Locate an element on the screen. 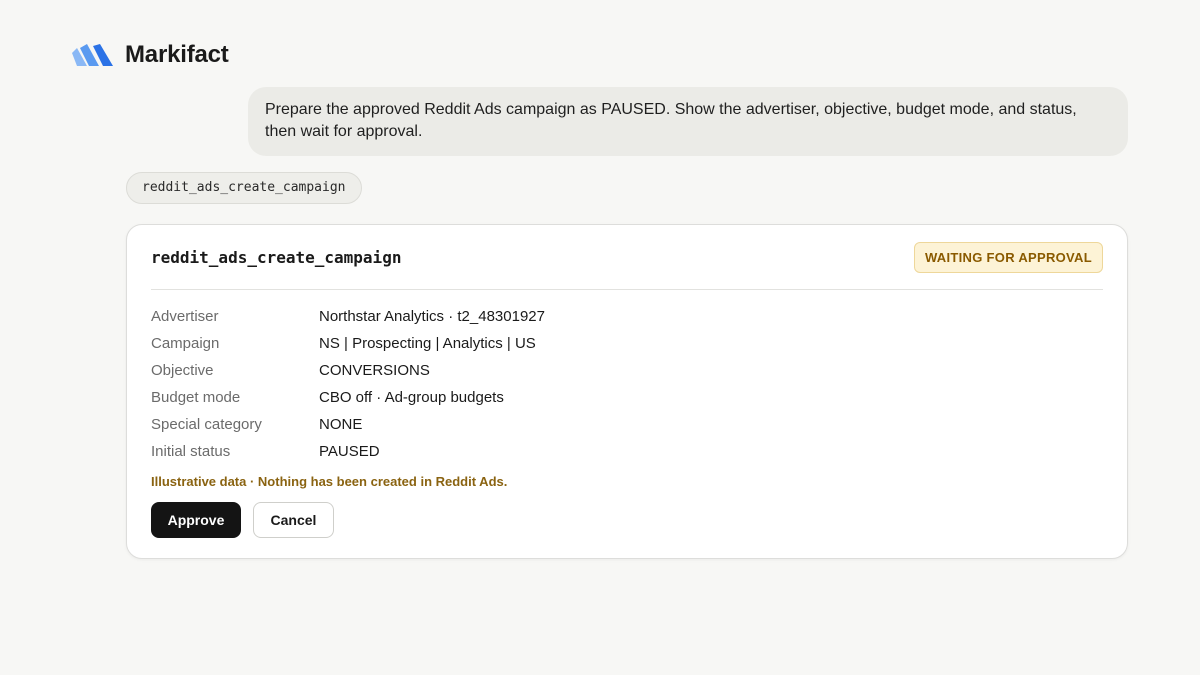  detail-value: Northstar Analytics · t2_48301927 is located at coordinates (432, 316).